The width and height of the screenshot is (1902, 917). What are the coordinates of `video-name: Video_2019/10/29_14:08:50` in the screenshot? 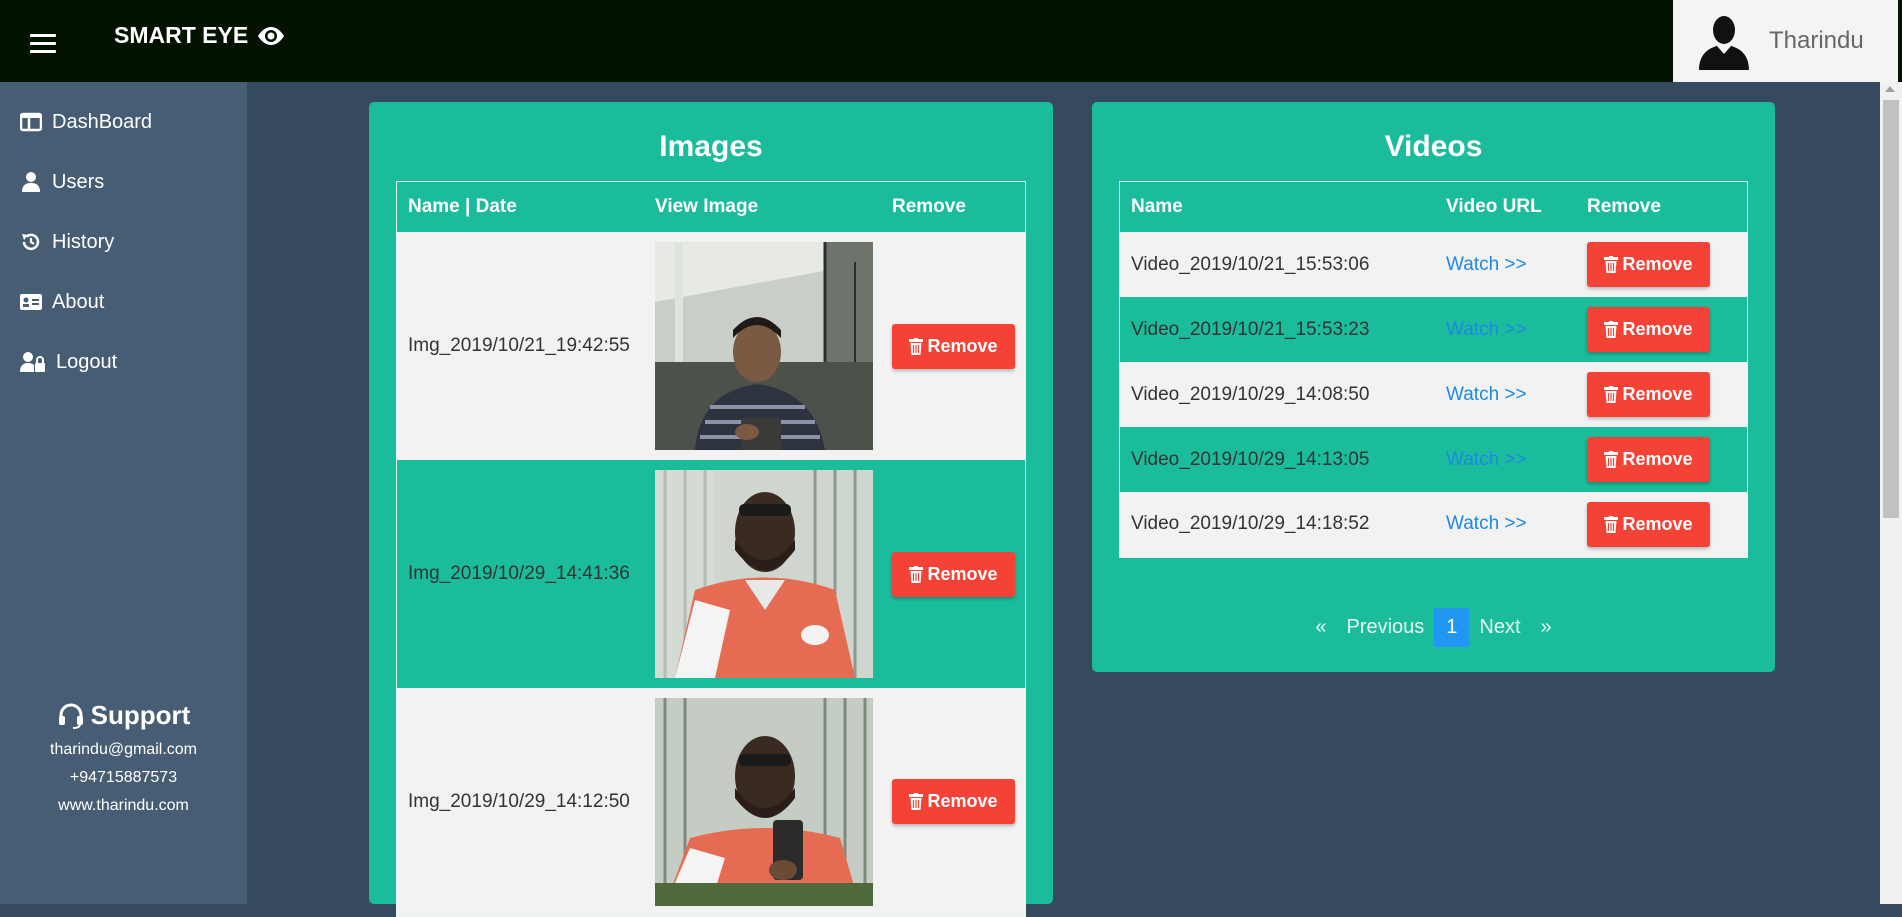 It's located at (1250, 394).